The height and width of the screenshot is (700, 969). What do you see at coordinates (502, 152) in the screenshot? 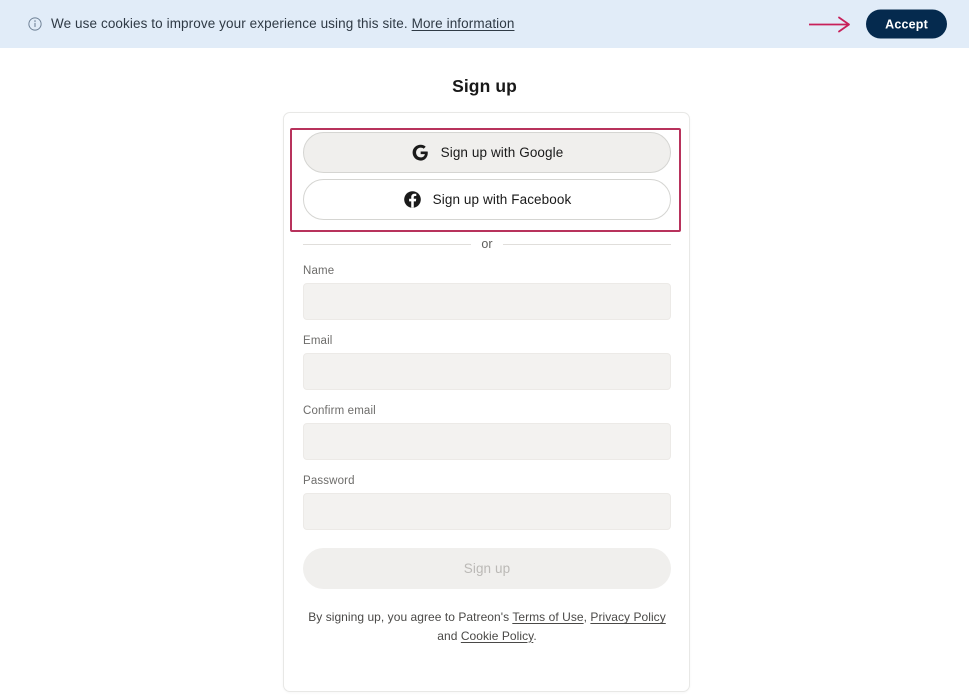
I see `sign-up-with-google-label: Sign up with Google` at bounding box center [502, 152].